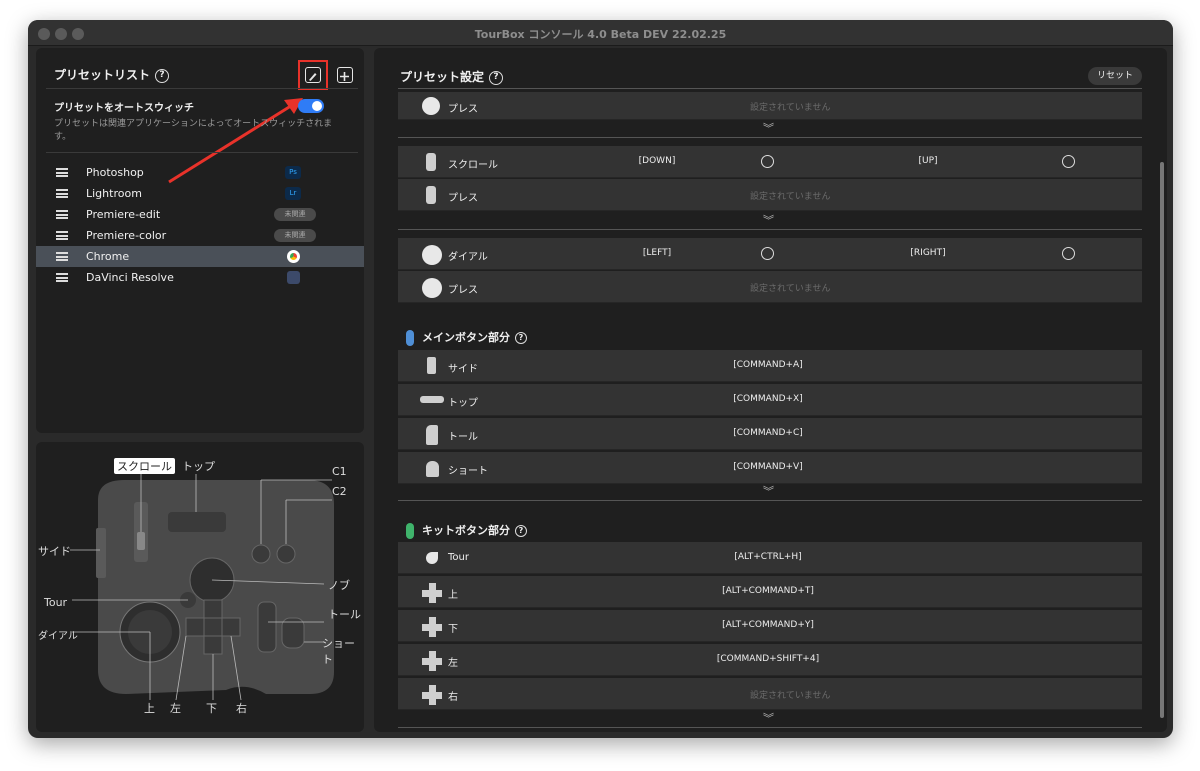 The image size is (1200, 771). Describe the element at coordinates (432, 593) in the screenshot. I see `dpad-up-icon` at that location.